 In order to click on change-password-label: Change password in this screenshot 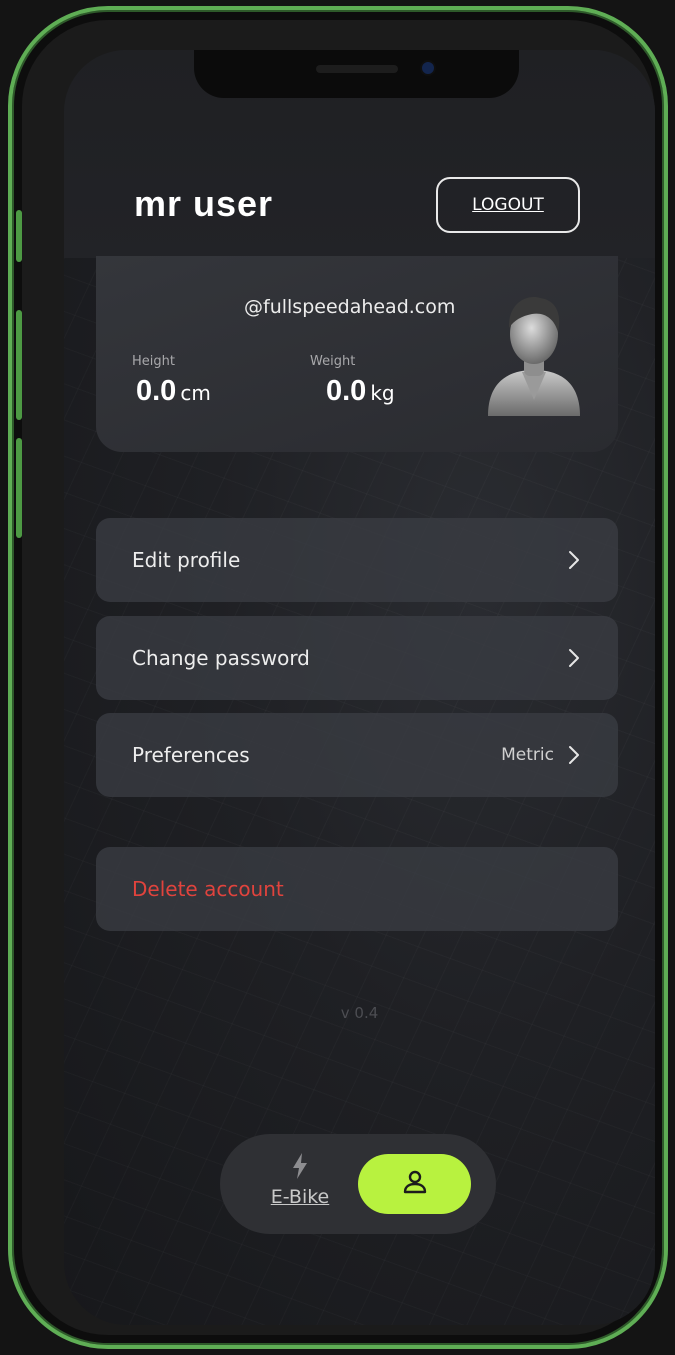, I will do `click(221, 658)`.